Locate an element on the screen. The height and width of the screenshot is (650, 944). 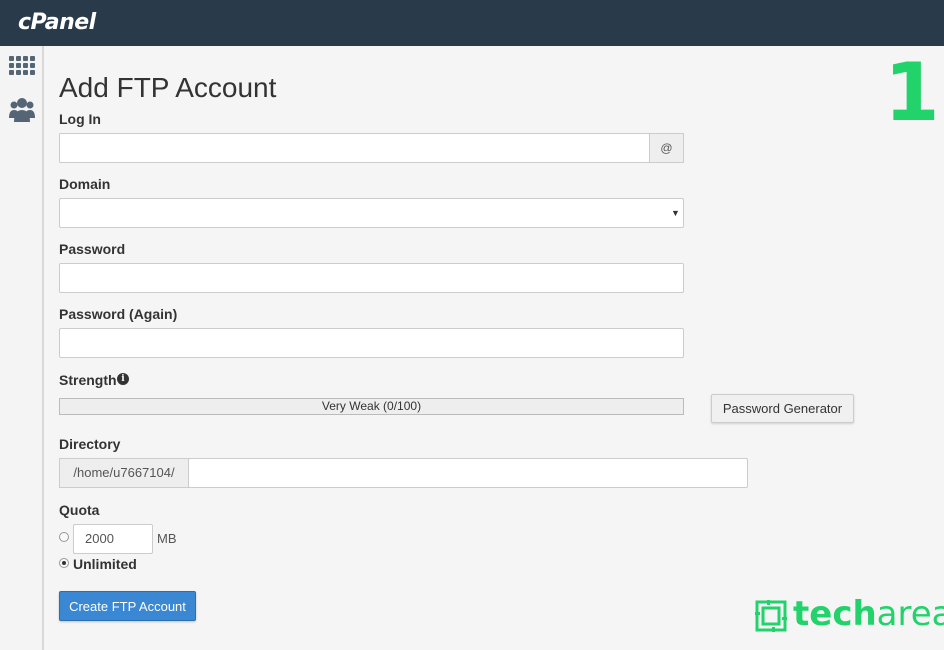
techarea-logo-icon is located at coordinates (771, 616).